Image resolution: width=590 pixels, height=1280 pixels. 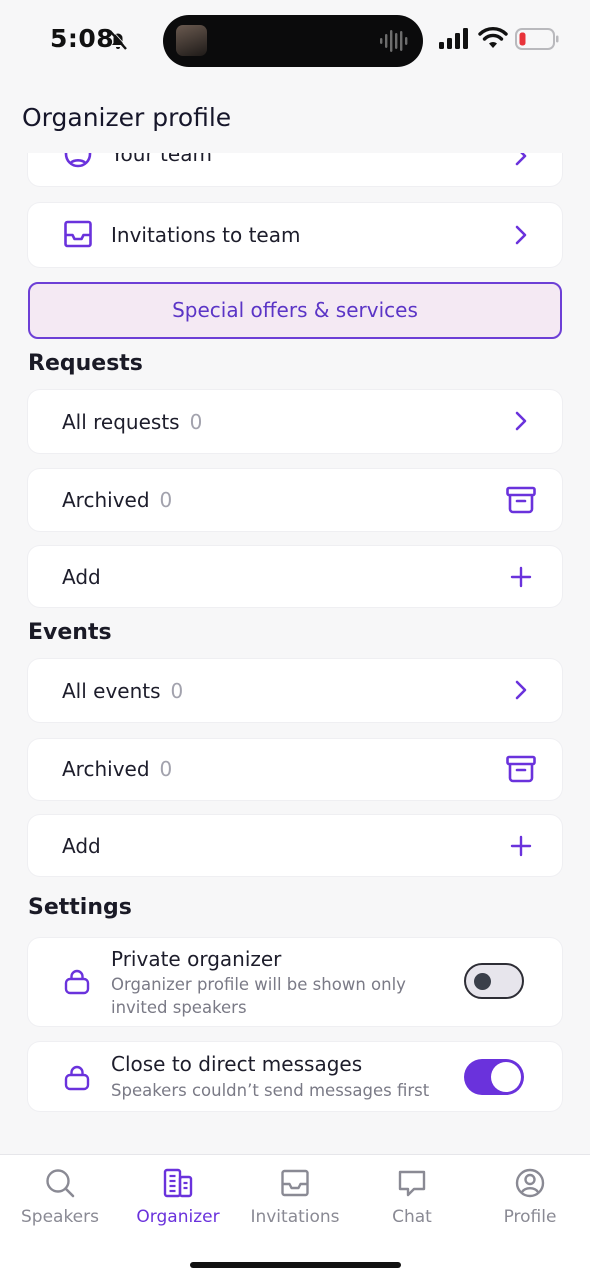 What do you see at coordinates (111, 691) in the screenshot?
I see `all-events-label: All events` at bounding box center [111, 691].